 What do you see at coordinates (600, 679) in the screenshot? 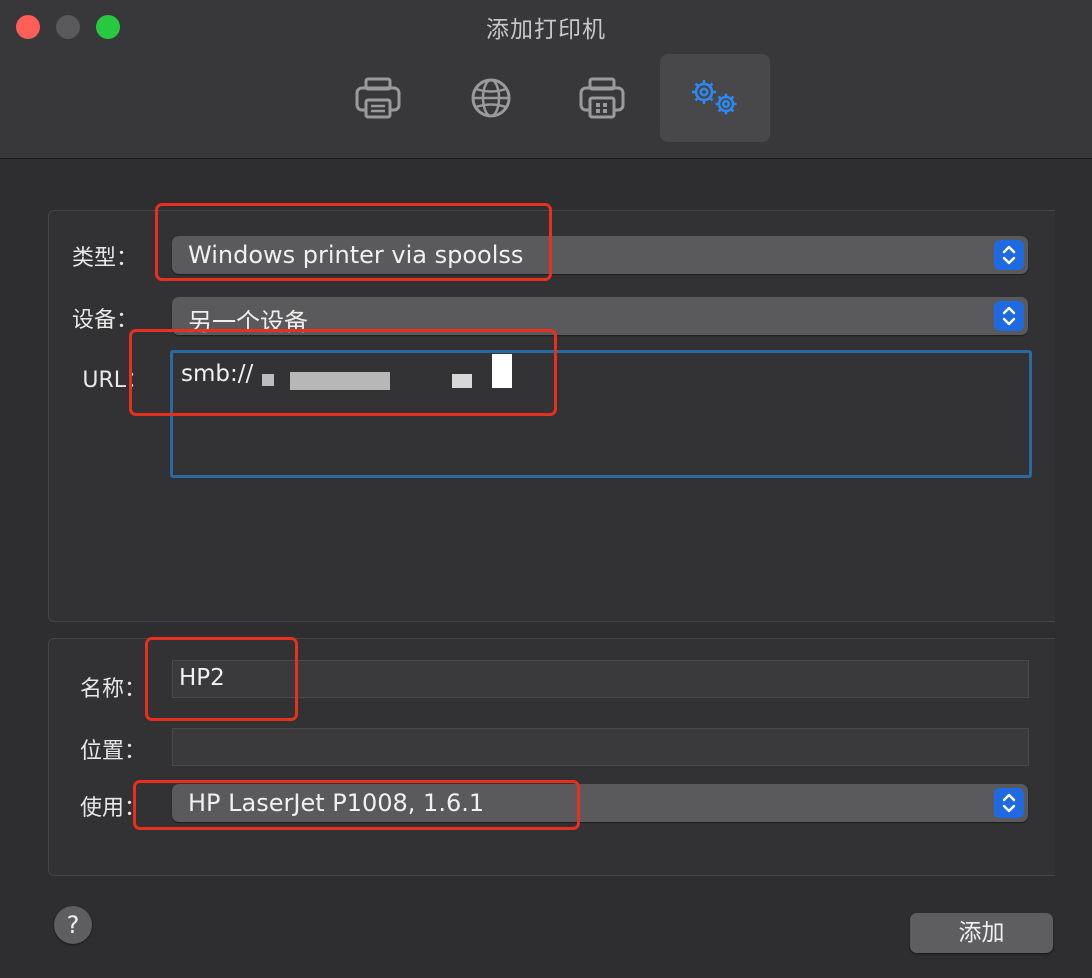
I see `name-field: HP2` at bounding box center [600, 679].